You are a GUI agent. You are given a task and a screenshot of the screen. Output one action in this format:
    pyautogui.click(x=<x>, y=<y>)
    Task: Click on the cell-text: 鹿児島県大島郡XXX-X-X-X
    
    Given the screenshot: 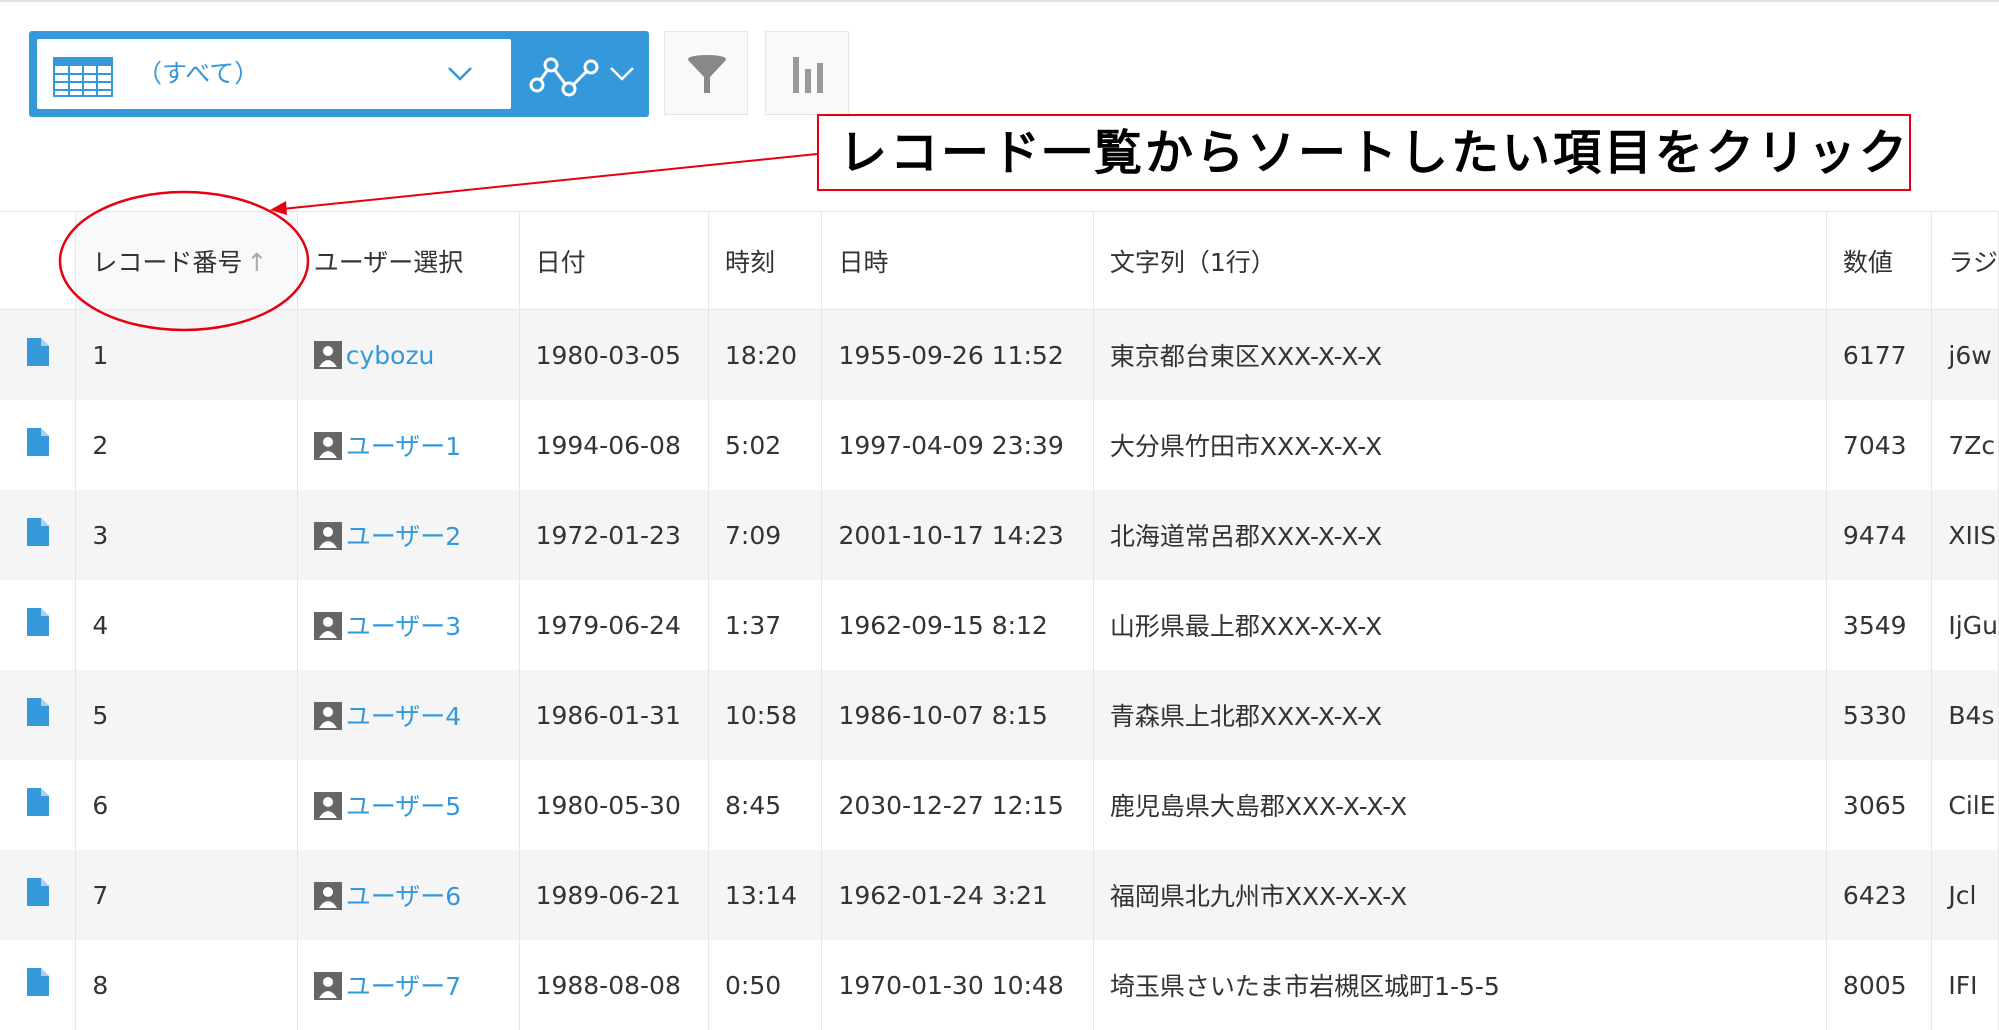 What is the action you would take?
    pyautogui.click(x=1460, y=805)
    